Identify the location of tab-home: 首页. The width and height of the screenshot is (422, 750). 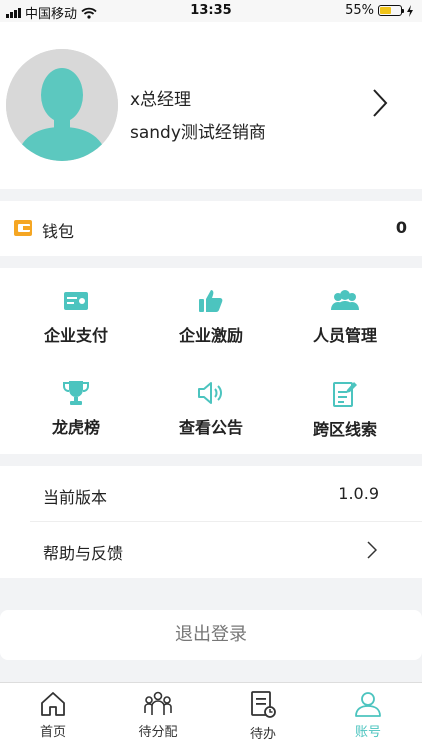
(53, 715).